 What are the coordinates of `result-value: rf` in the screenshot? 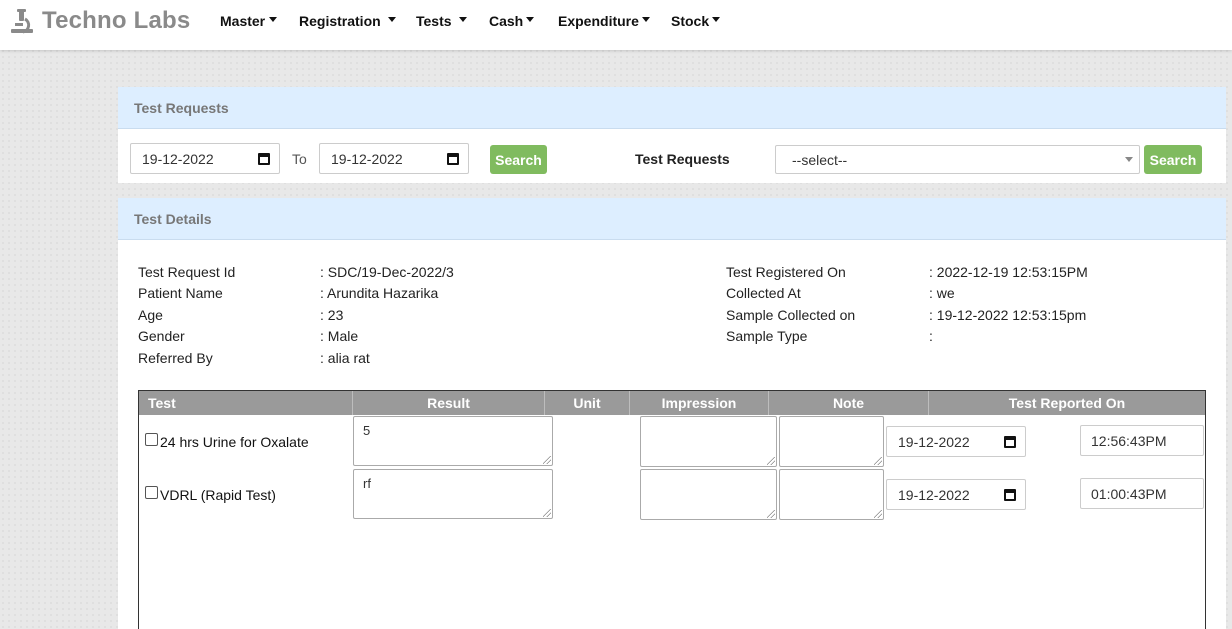 It's located at (367, 483).